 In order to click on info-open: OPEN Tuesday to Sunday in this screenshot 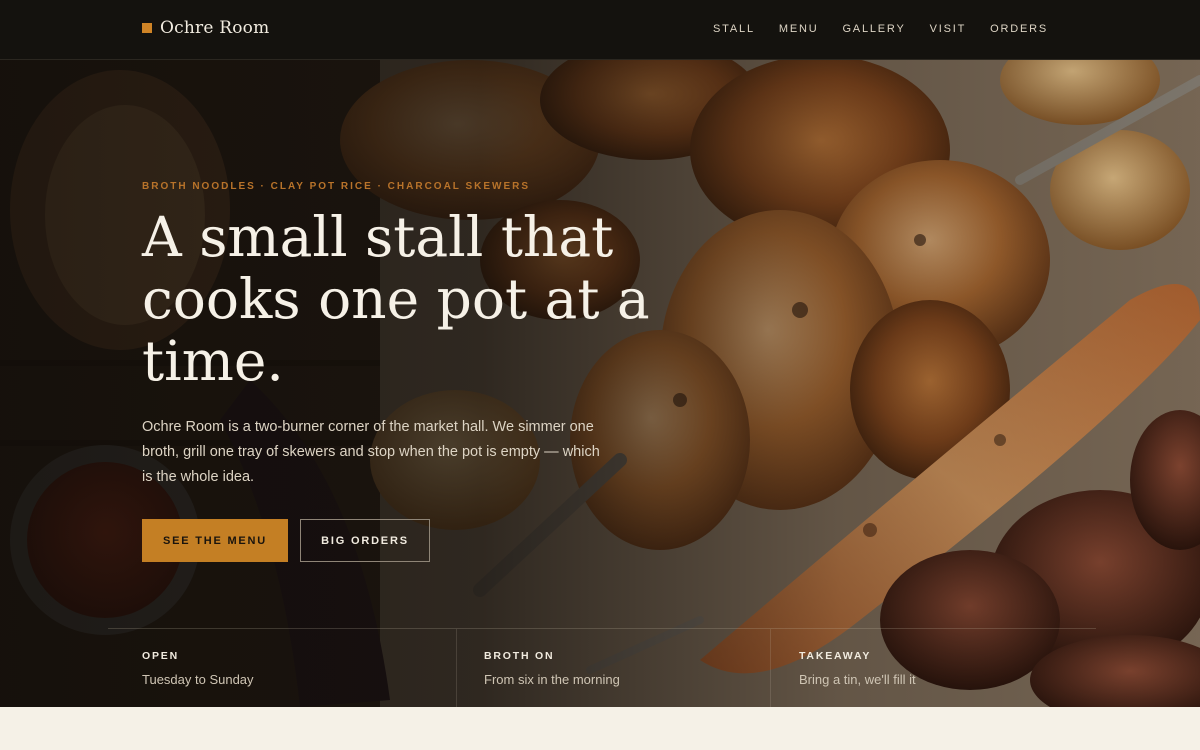, I will do `click(282, 668)`.